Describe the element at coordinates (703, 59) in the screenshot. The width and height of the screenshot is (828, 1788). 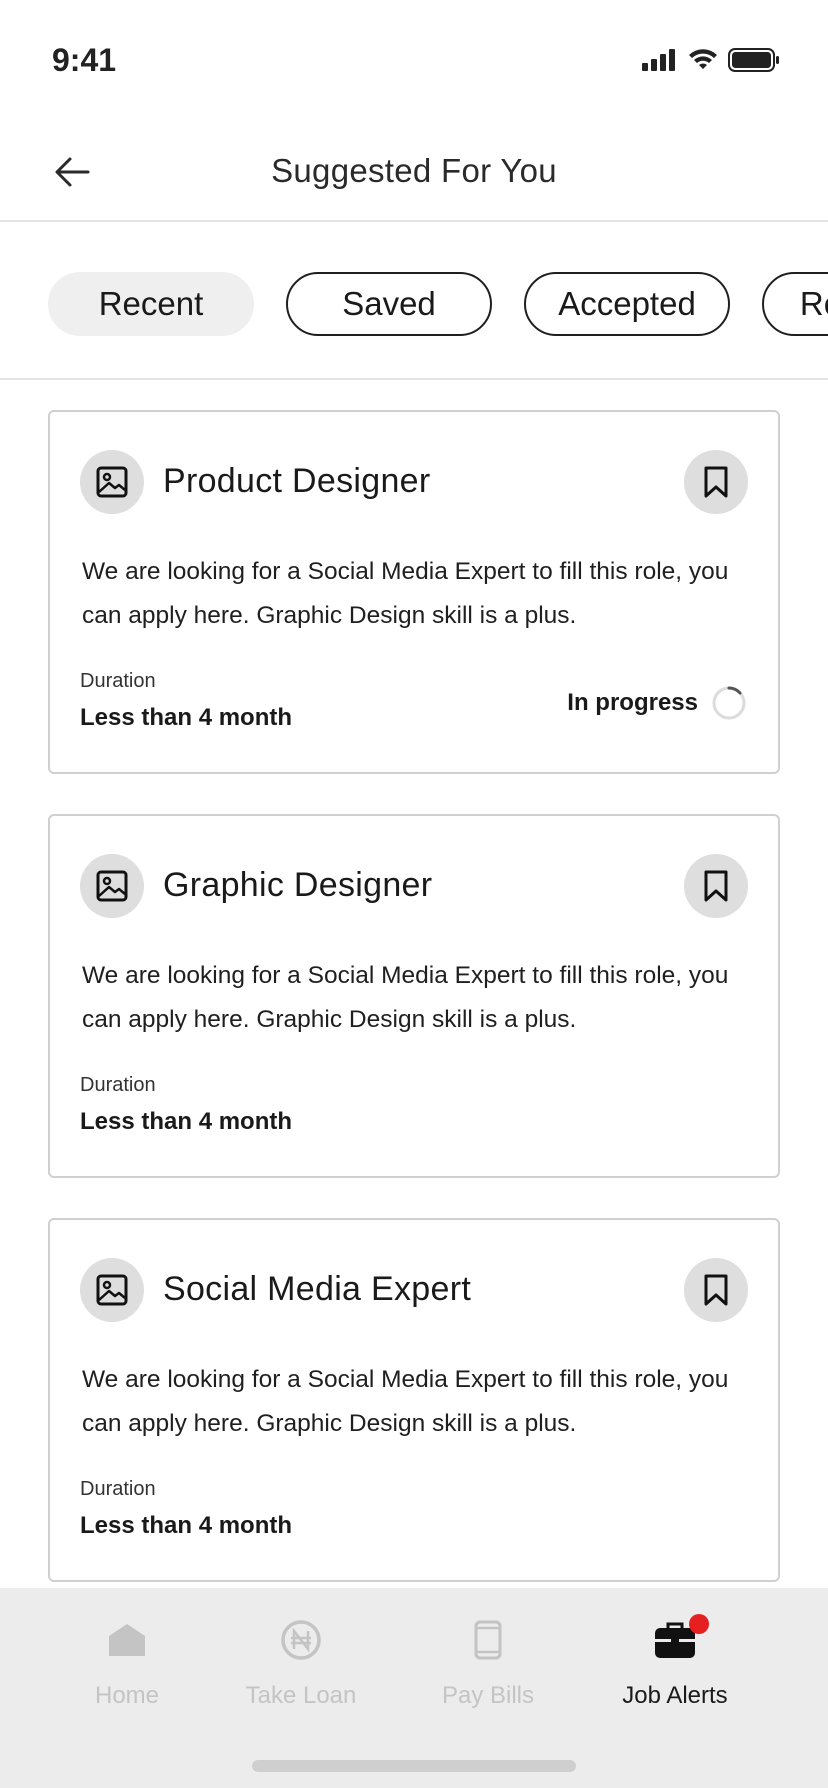
I see `wifi-icon` at that location.